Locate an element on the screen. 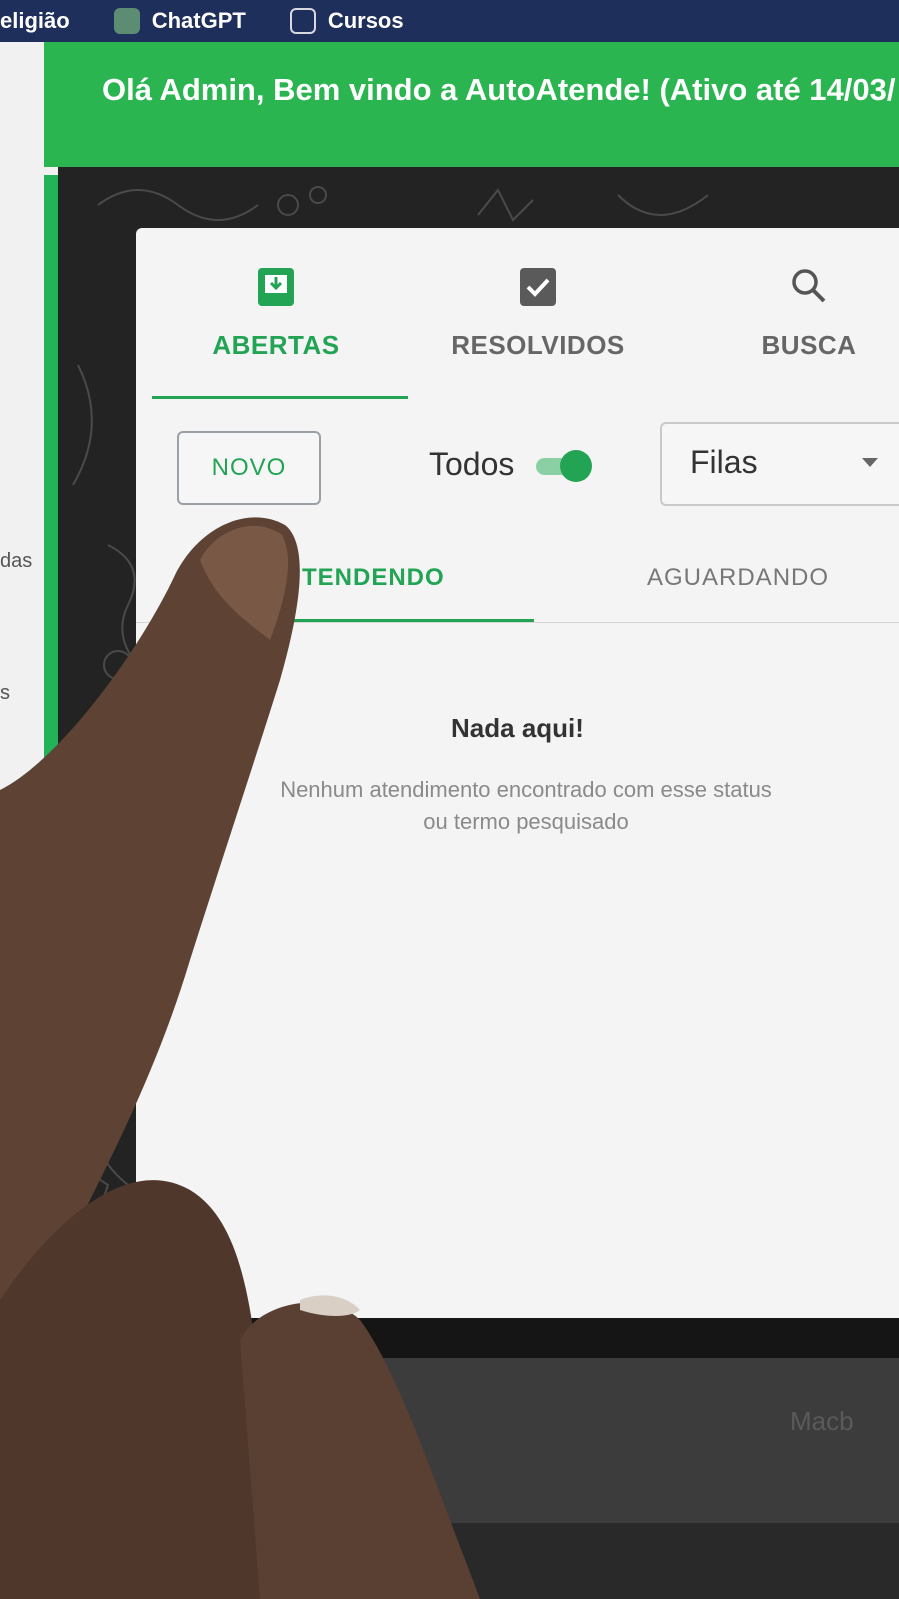 The height and width of the screenshot is (1599, 899). bookmark-religiao: eligião is located at coordinates (35, 21).